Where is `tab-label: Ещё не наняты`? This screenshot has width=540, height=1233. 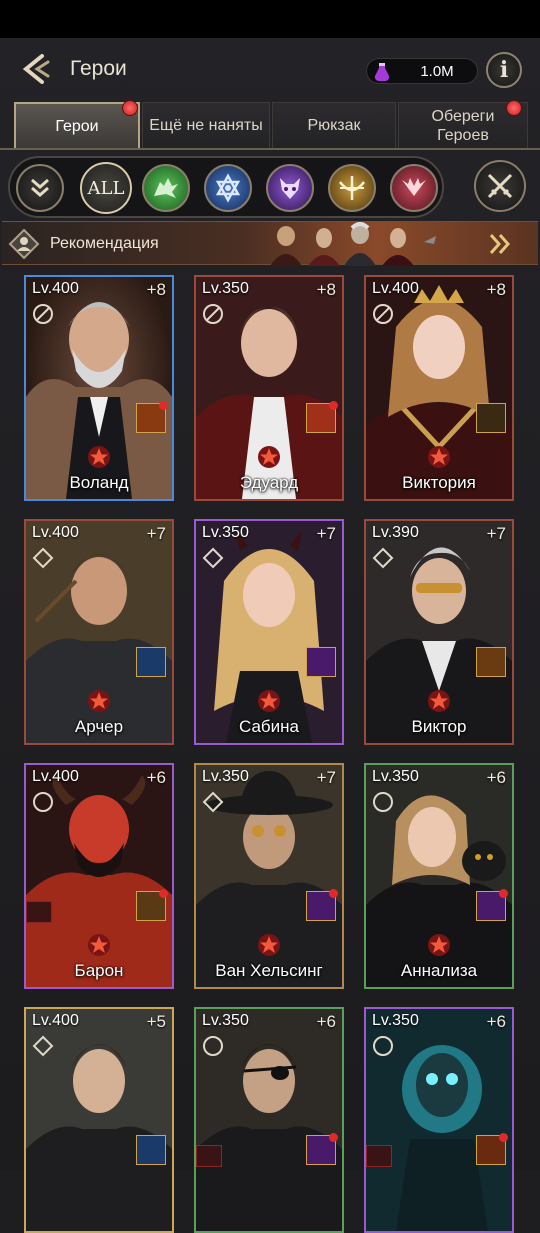
tab-label: Ещё не наняты is located at coordinates (206, 125).